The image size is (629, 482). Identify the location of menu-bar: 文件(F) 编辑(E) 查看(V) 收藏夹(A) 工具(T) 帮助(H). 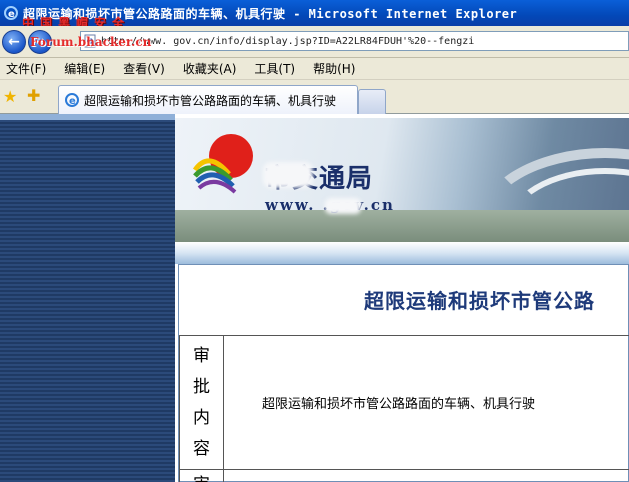
(314, 69).